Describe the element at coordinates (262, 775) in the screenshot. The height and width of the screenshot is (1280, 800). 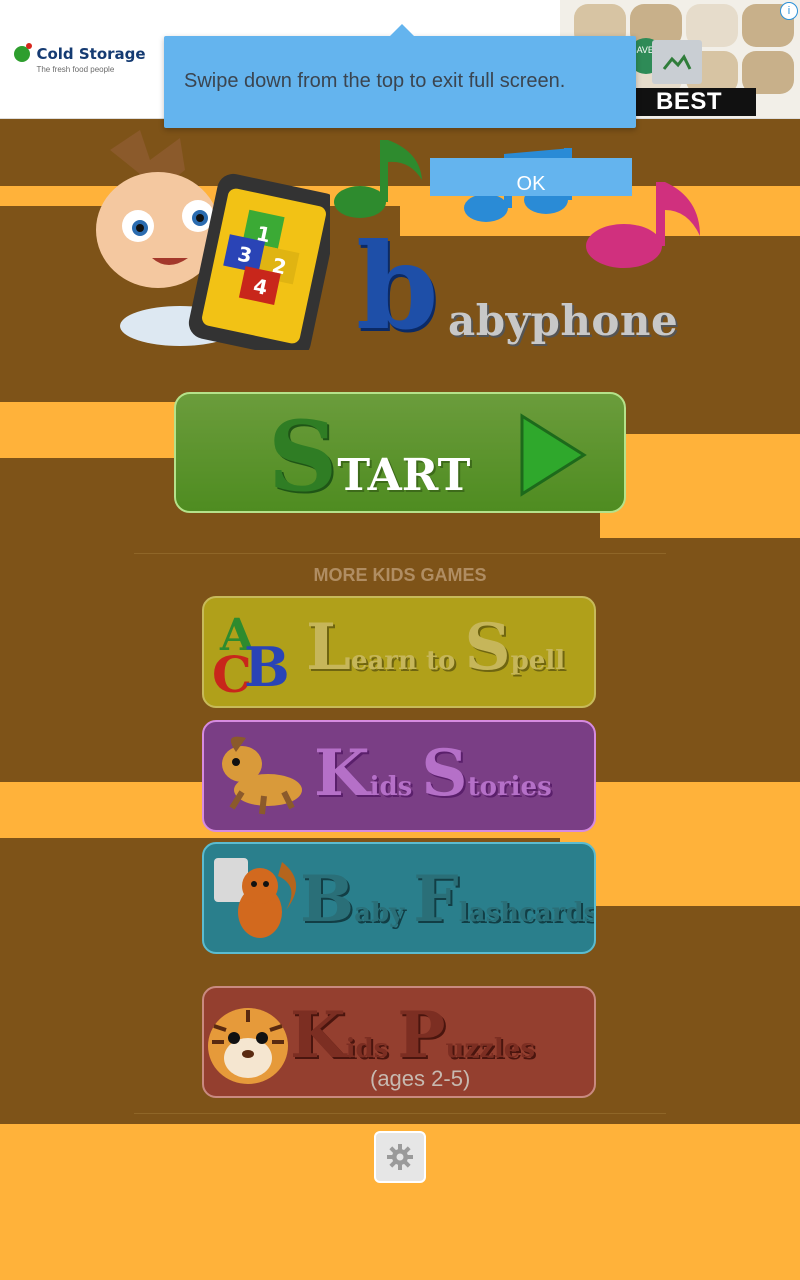
I see `dog-icon` at that location.